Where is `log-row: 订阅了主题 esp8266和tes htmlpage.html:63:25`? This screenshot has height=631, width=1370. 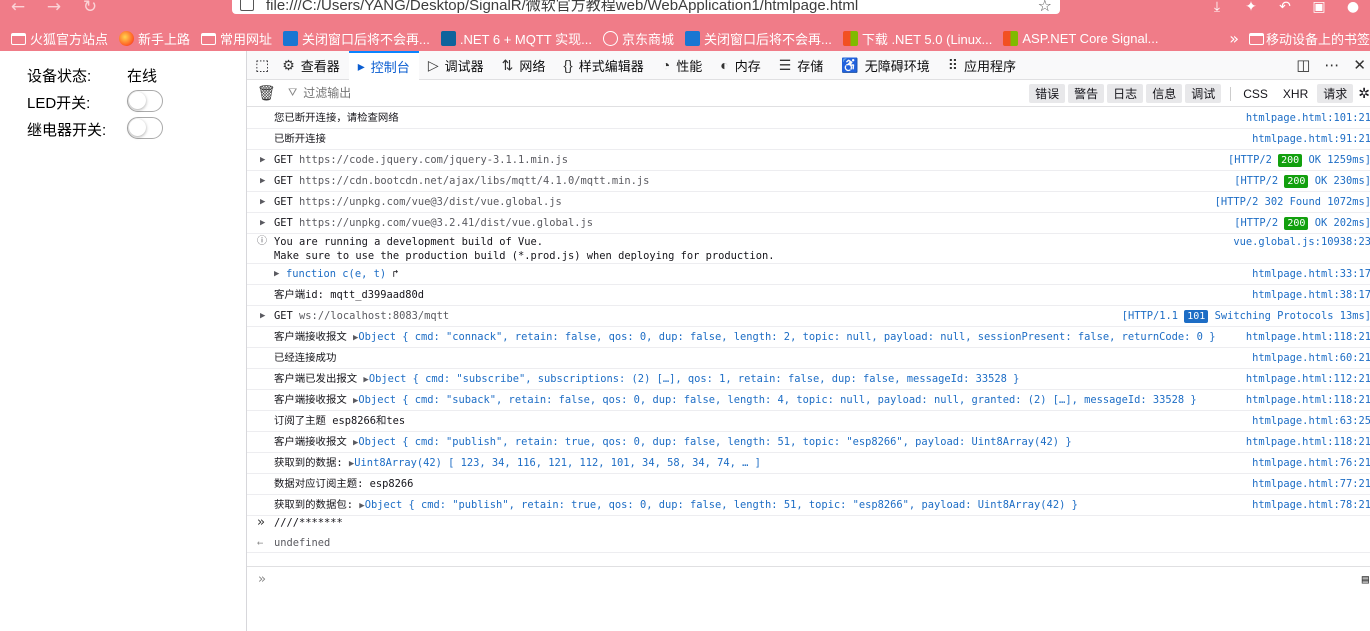 log-row: 订阅了主题 esp8266和tes htmlpage.html:63:25 is located at coordinates (808, 421).